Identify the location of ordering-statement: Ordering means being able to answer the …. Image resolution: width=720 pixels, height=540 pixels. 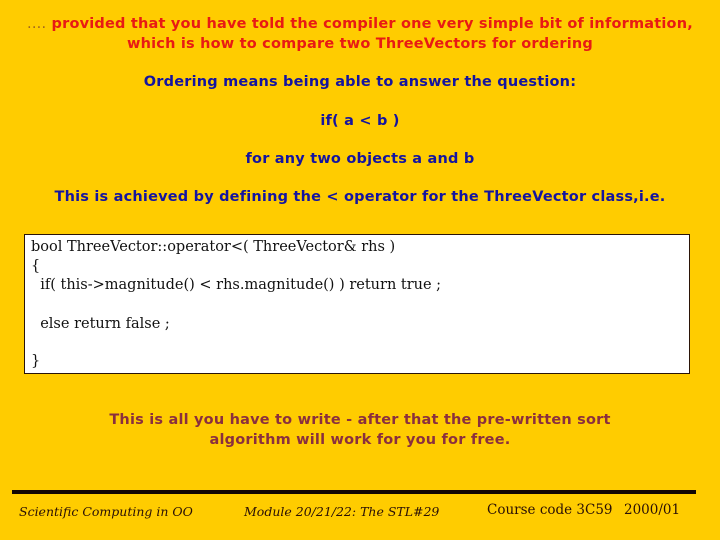
(360, 82).